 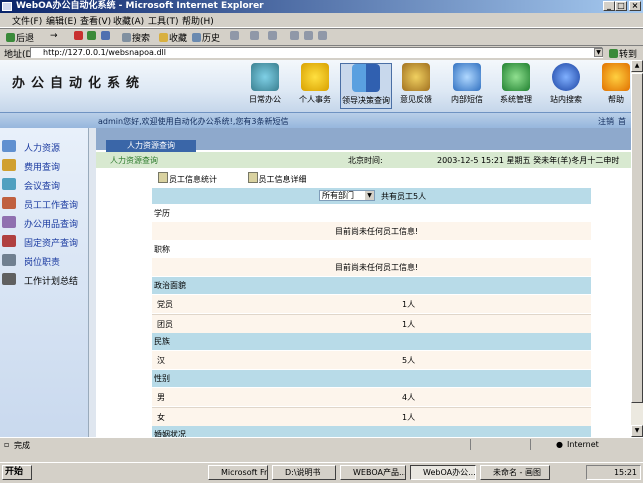 What do you see at coordinates (309, 36) in the screenshot?
I see `messenger-button` at bounding box center [309, 36].